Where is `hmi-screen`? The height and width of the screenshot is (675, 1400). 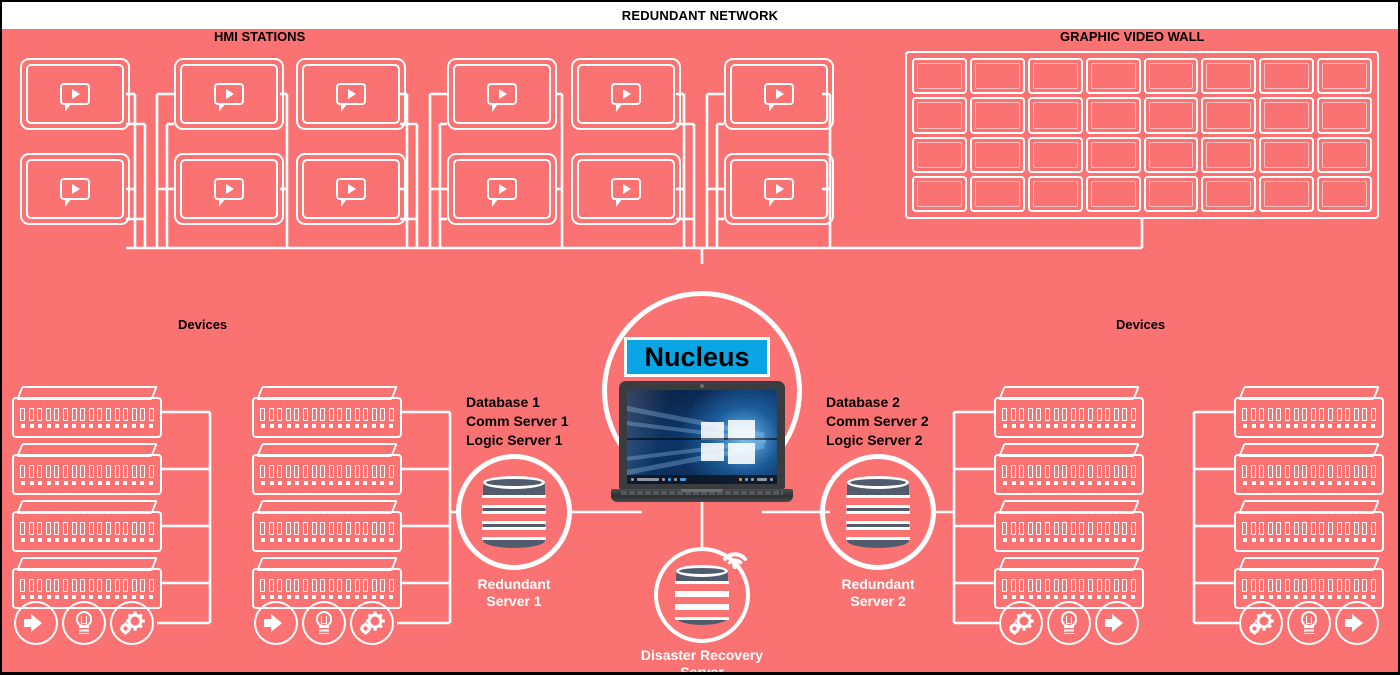 hmi-screen is located at coordinates (779, 94).